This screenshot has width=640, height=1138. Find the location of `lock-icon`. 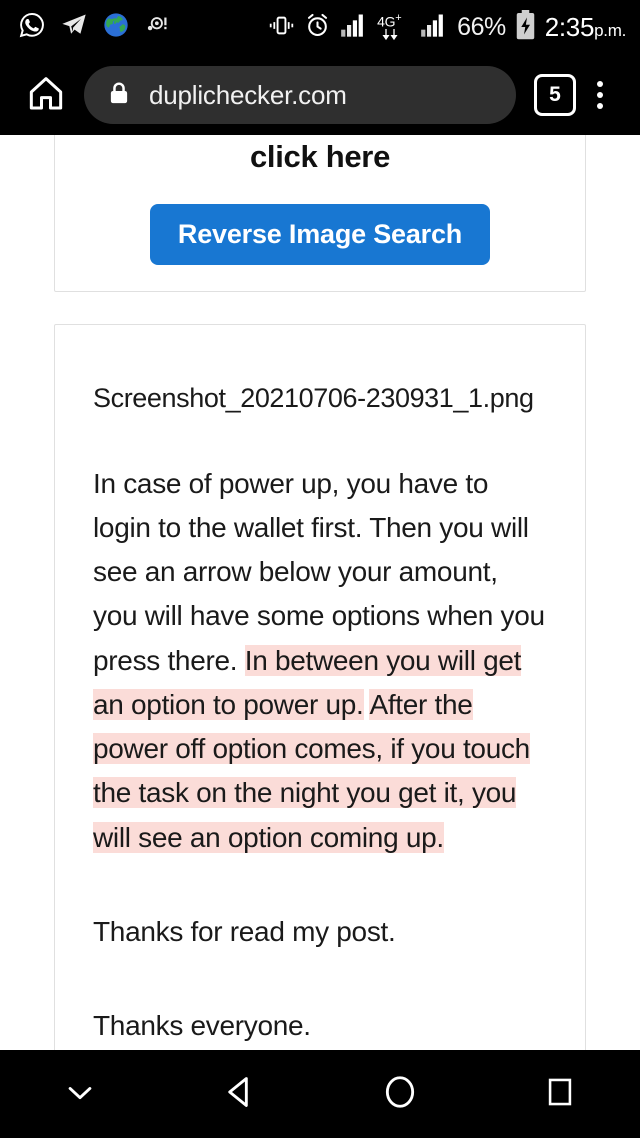

lock-icon is located at coordinates (119, 95).